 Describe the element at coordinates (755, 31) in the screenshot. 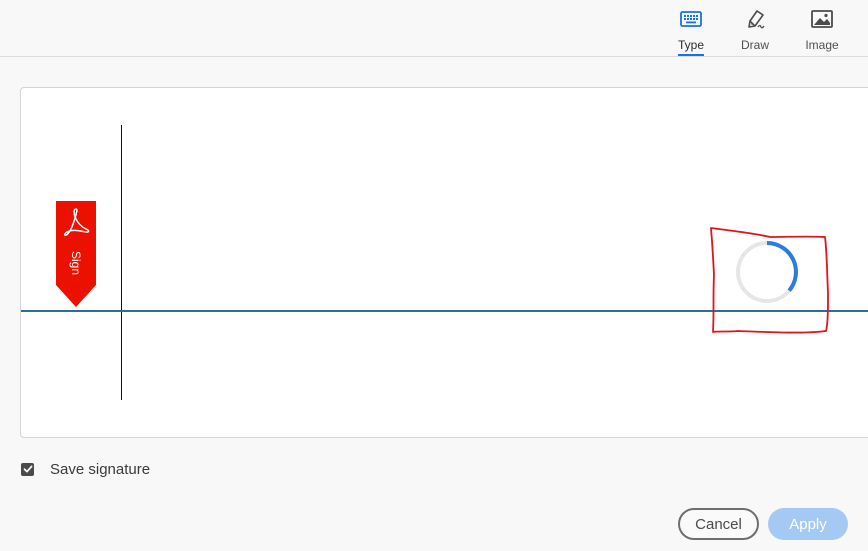

I see `tab-draw: Draw` at that location.